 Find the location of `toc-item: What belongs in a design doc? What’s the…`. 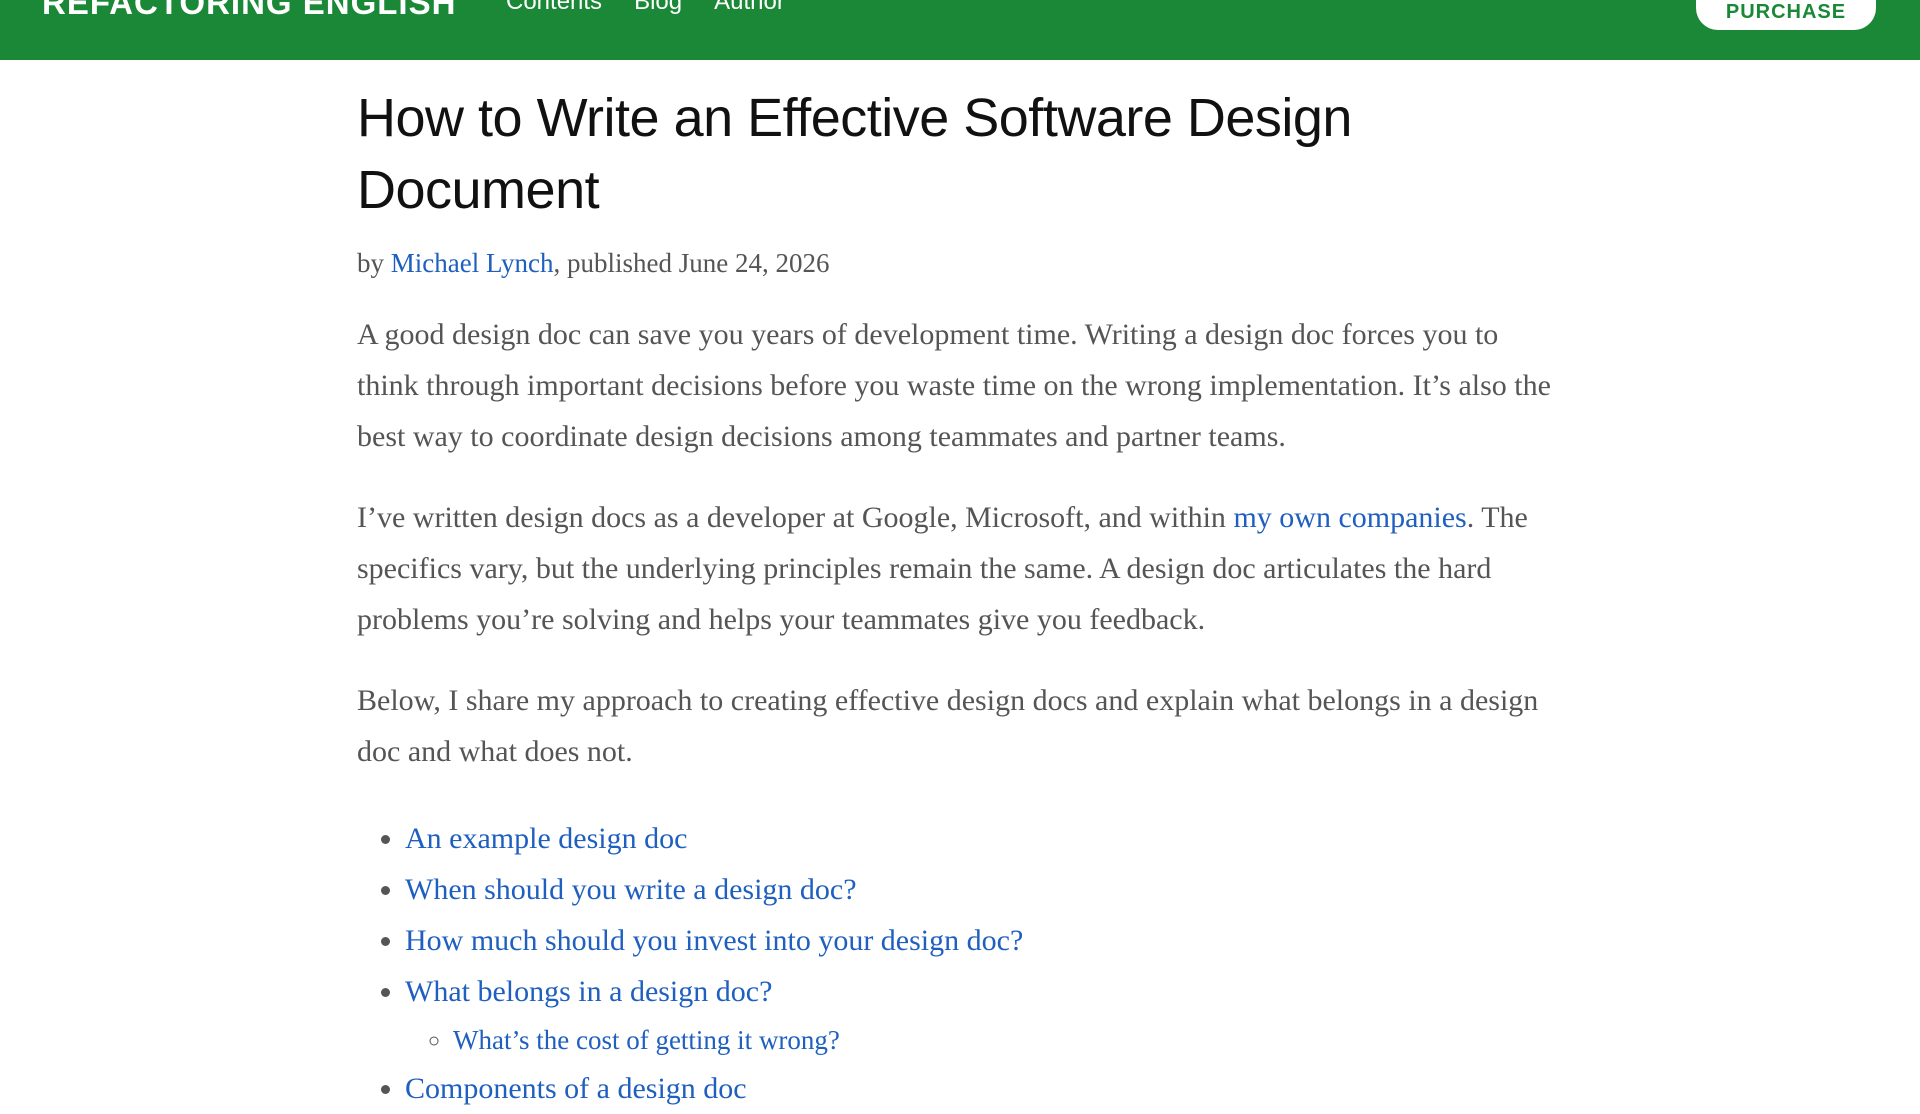

toc-item: What belongs in a design doc? What’s the… is located at coordinates (981, 1014).